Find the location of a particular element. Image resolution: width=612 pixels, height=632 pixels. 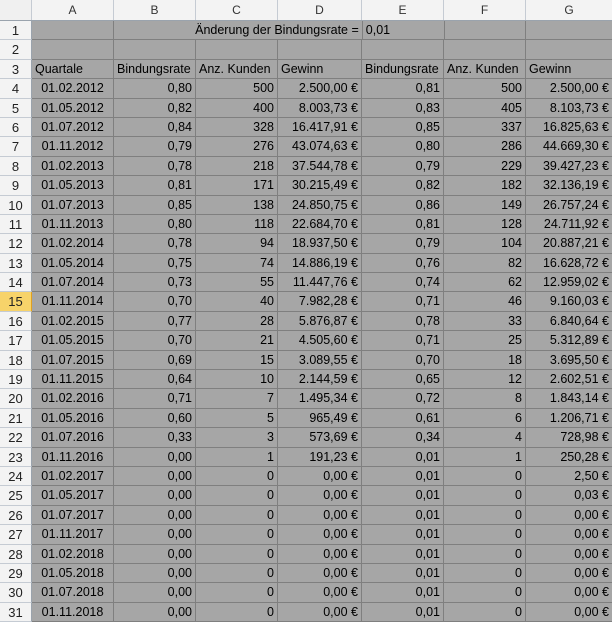

select-all-corner is located at coordinates (16, 10).